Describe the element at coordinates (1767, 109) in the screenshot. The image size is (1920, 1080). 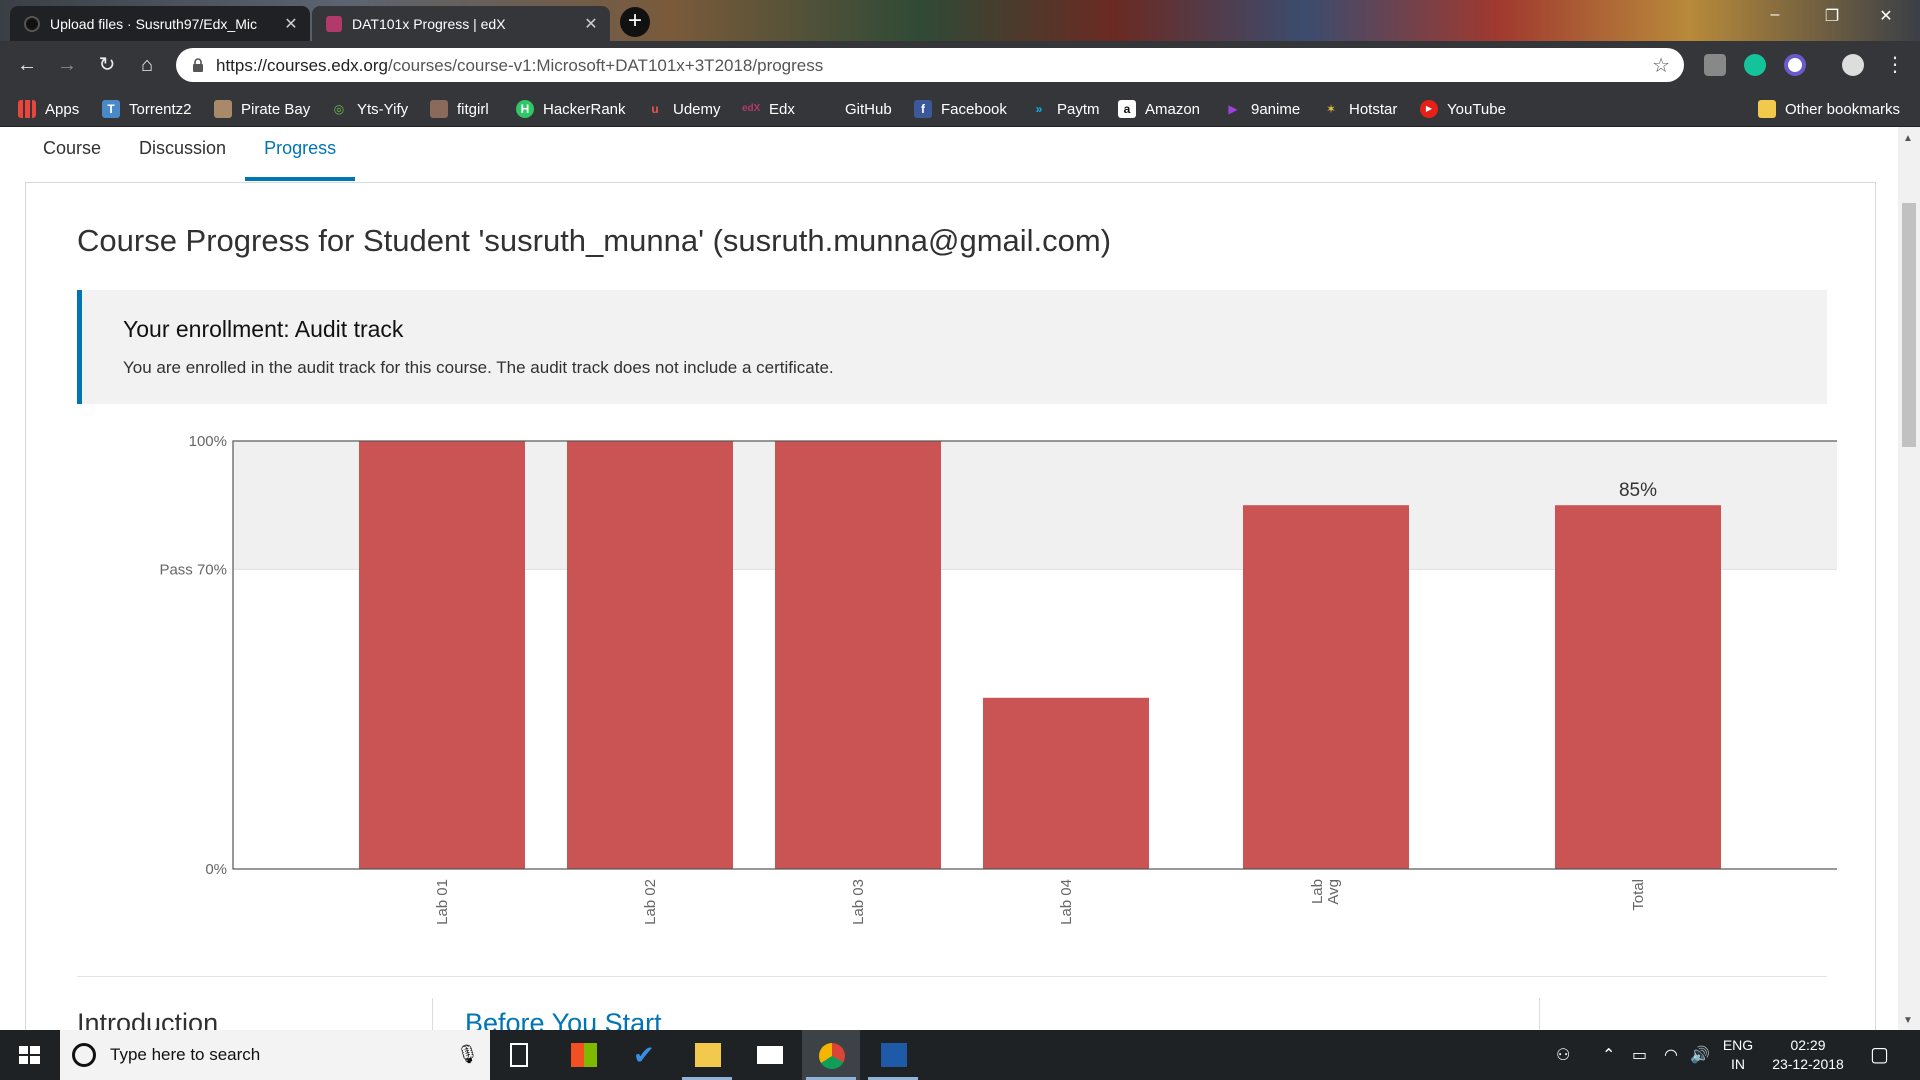
I see `folder-icon` at that location.